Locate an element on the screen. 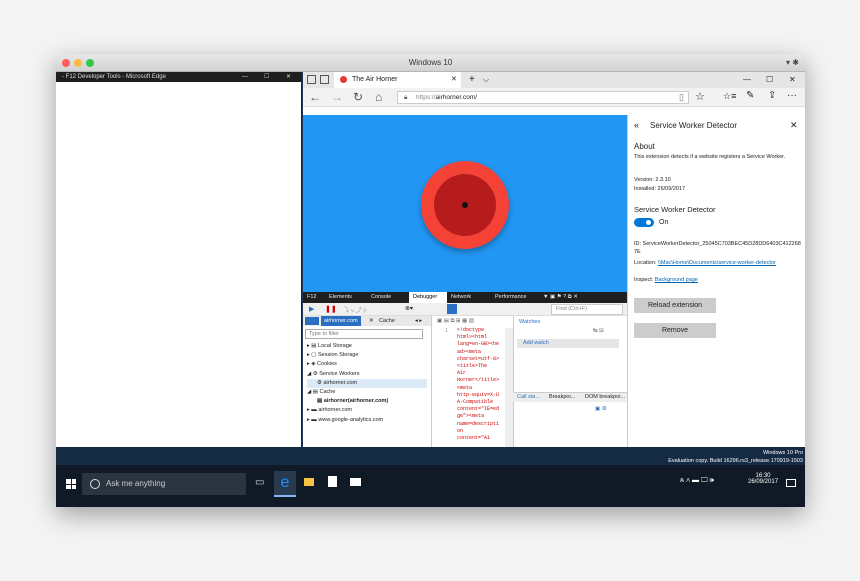  tree-item: ◢ ▤ Cache is located at coordinates (367, 392).